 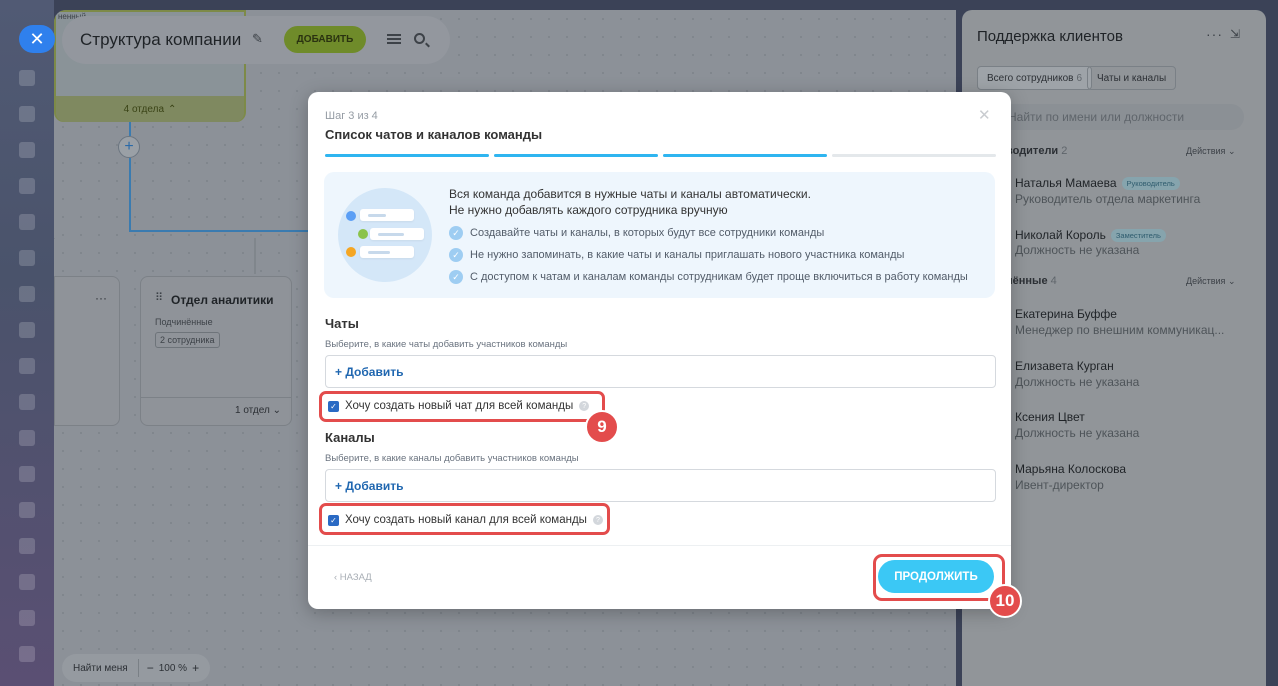 What do you see at coordinates (259, 38) in the screenshot?
I see `pin-icon: ✎` at bounding box center [259, 38].